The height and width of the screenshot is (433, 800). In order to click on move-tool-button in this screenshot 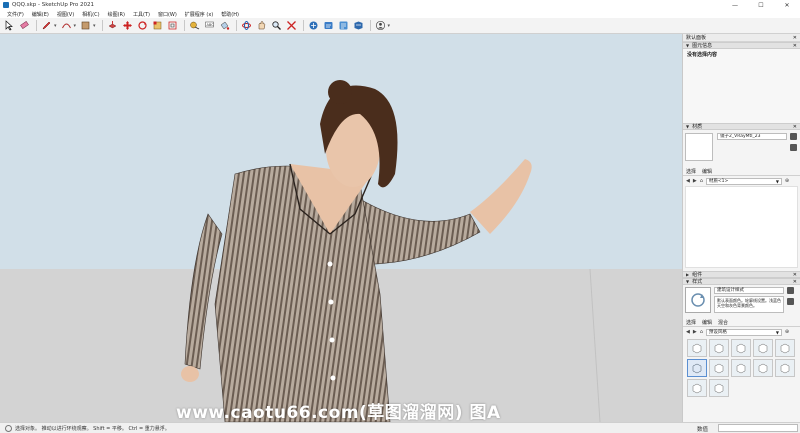, I will do `click(127, 25)`.